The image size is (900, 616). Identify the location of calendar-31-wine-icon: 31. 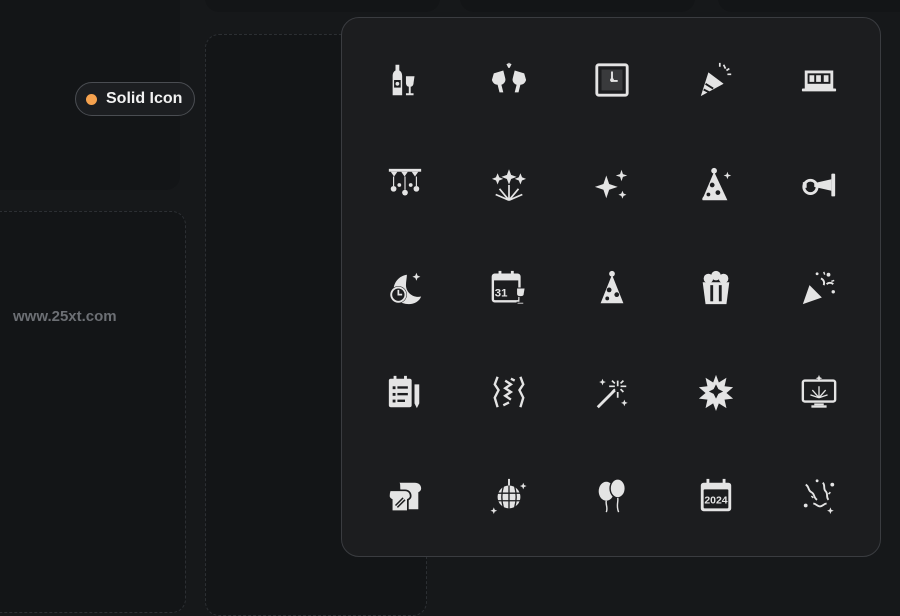
(509, 288).